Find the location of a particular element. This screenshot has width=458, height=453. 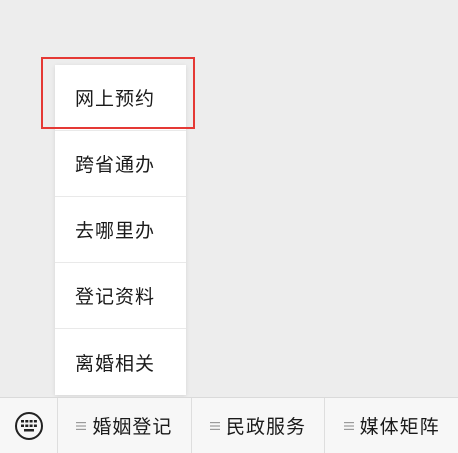

submenu-item-cross-province: 跨省通办 is located at coordinates (120, 164).